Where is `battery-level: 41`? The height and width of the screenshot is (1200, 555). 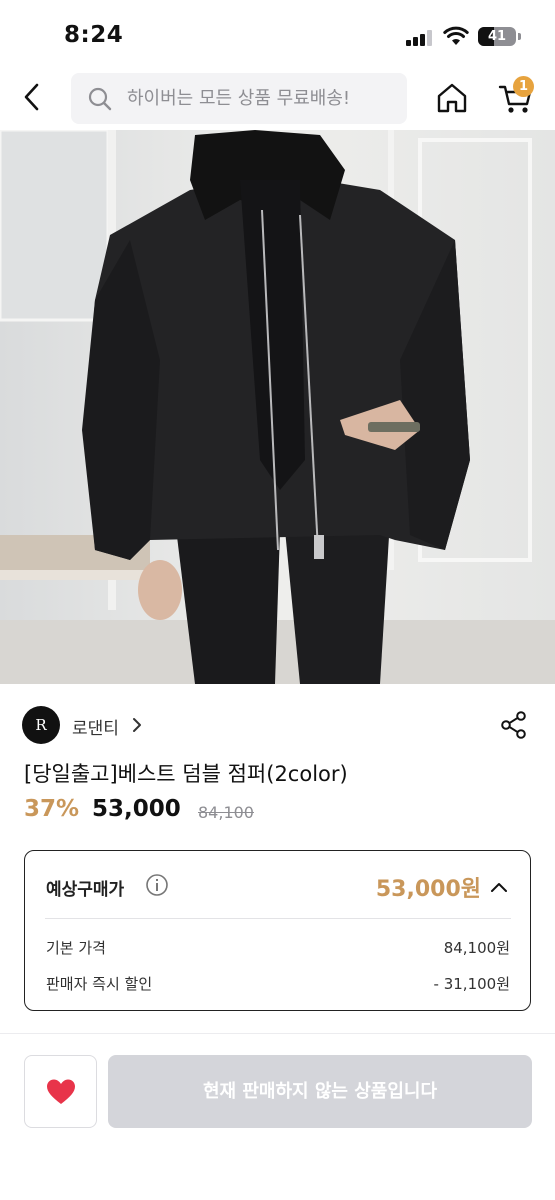 battery-level: 41 is located at coordinates (497, 36).